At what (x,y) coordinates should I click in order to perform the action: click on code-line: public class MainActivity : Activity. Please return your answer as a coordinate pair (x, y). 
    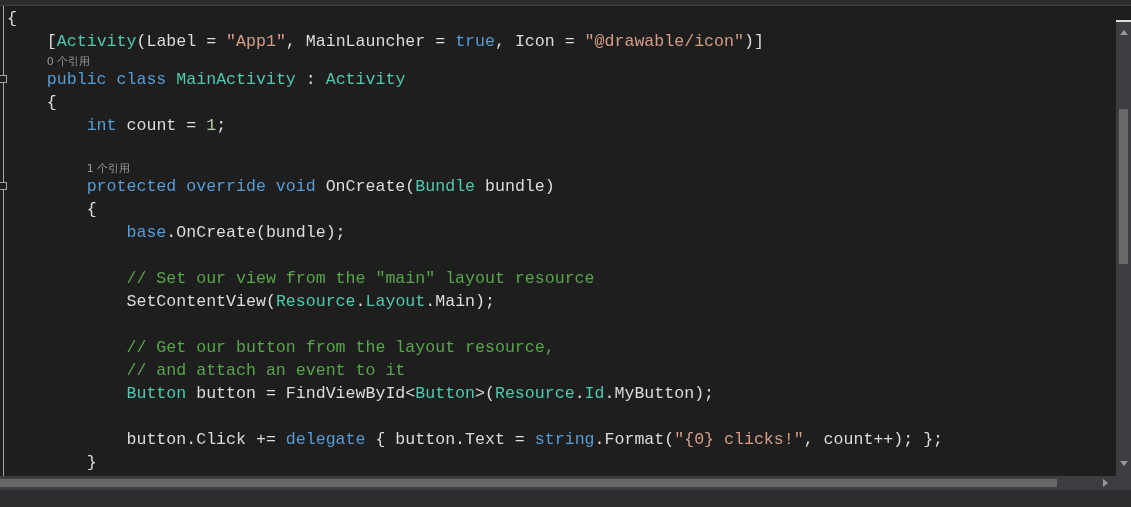
    Looking at the image, I should click on (225, 79).